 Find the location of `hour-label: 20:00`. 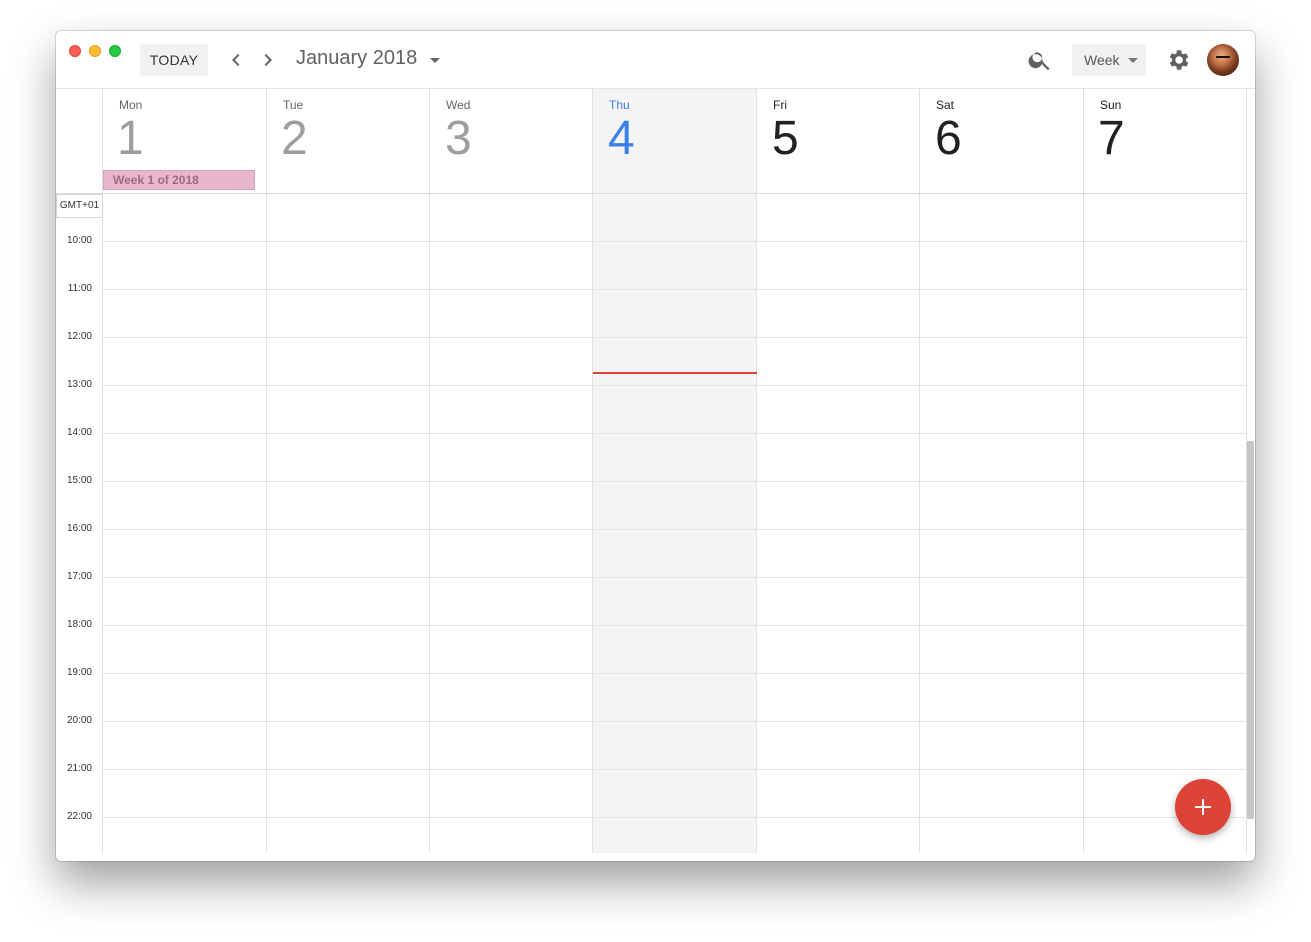

hour-label: 20:00 is located at coordinates (79, 720).